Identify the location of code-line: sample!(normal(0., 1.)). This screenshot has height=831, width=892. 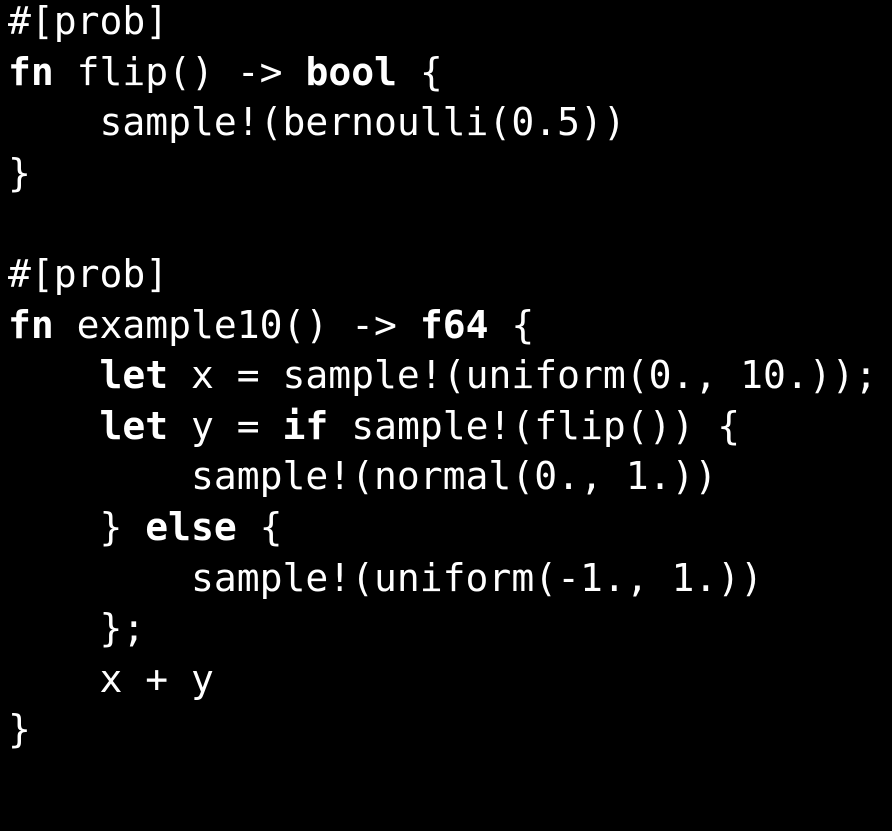
(450, 477).